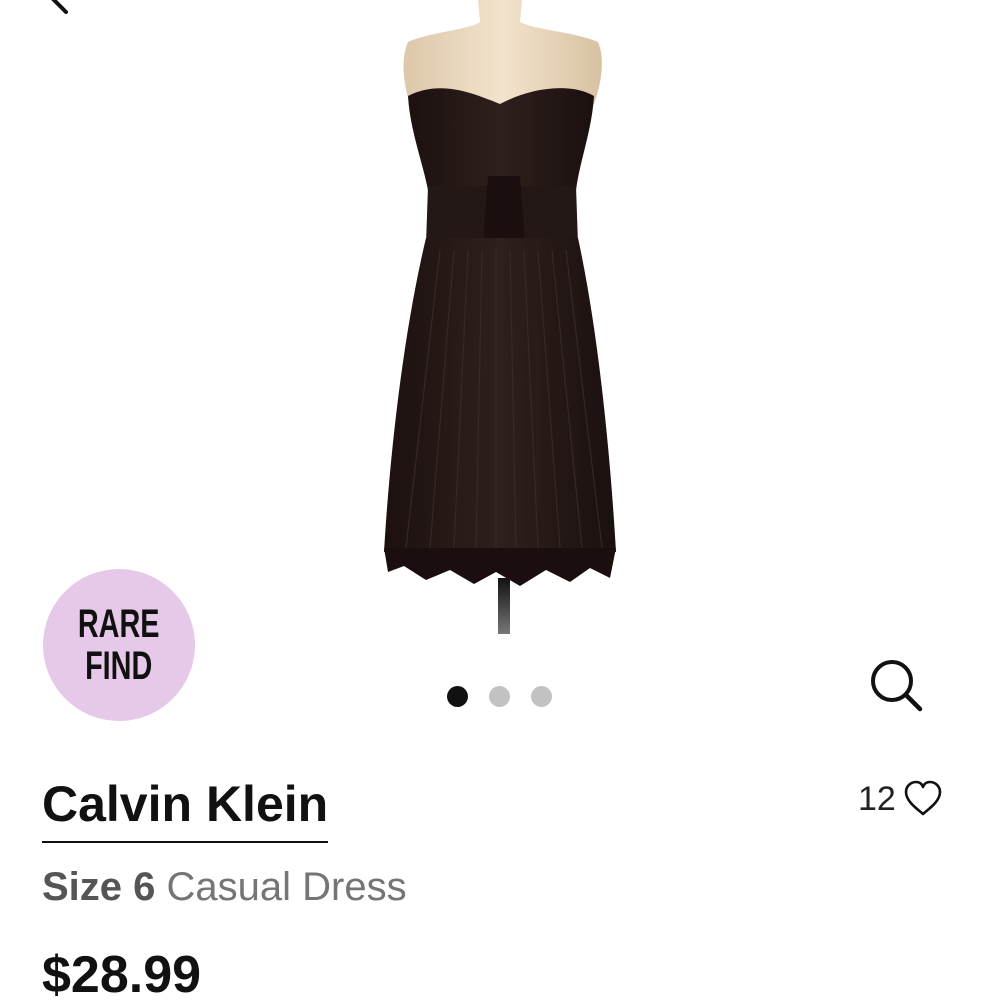 Image resolution: width=1000 pixels, height=1000 pixels. What do you see at coordinates (185, 809) in the screenshot?
I see `brand-link: Calvin Klein` at bounding box center [185, 809].